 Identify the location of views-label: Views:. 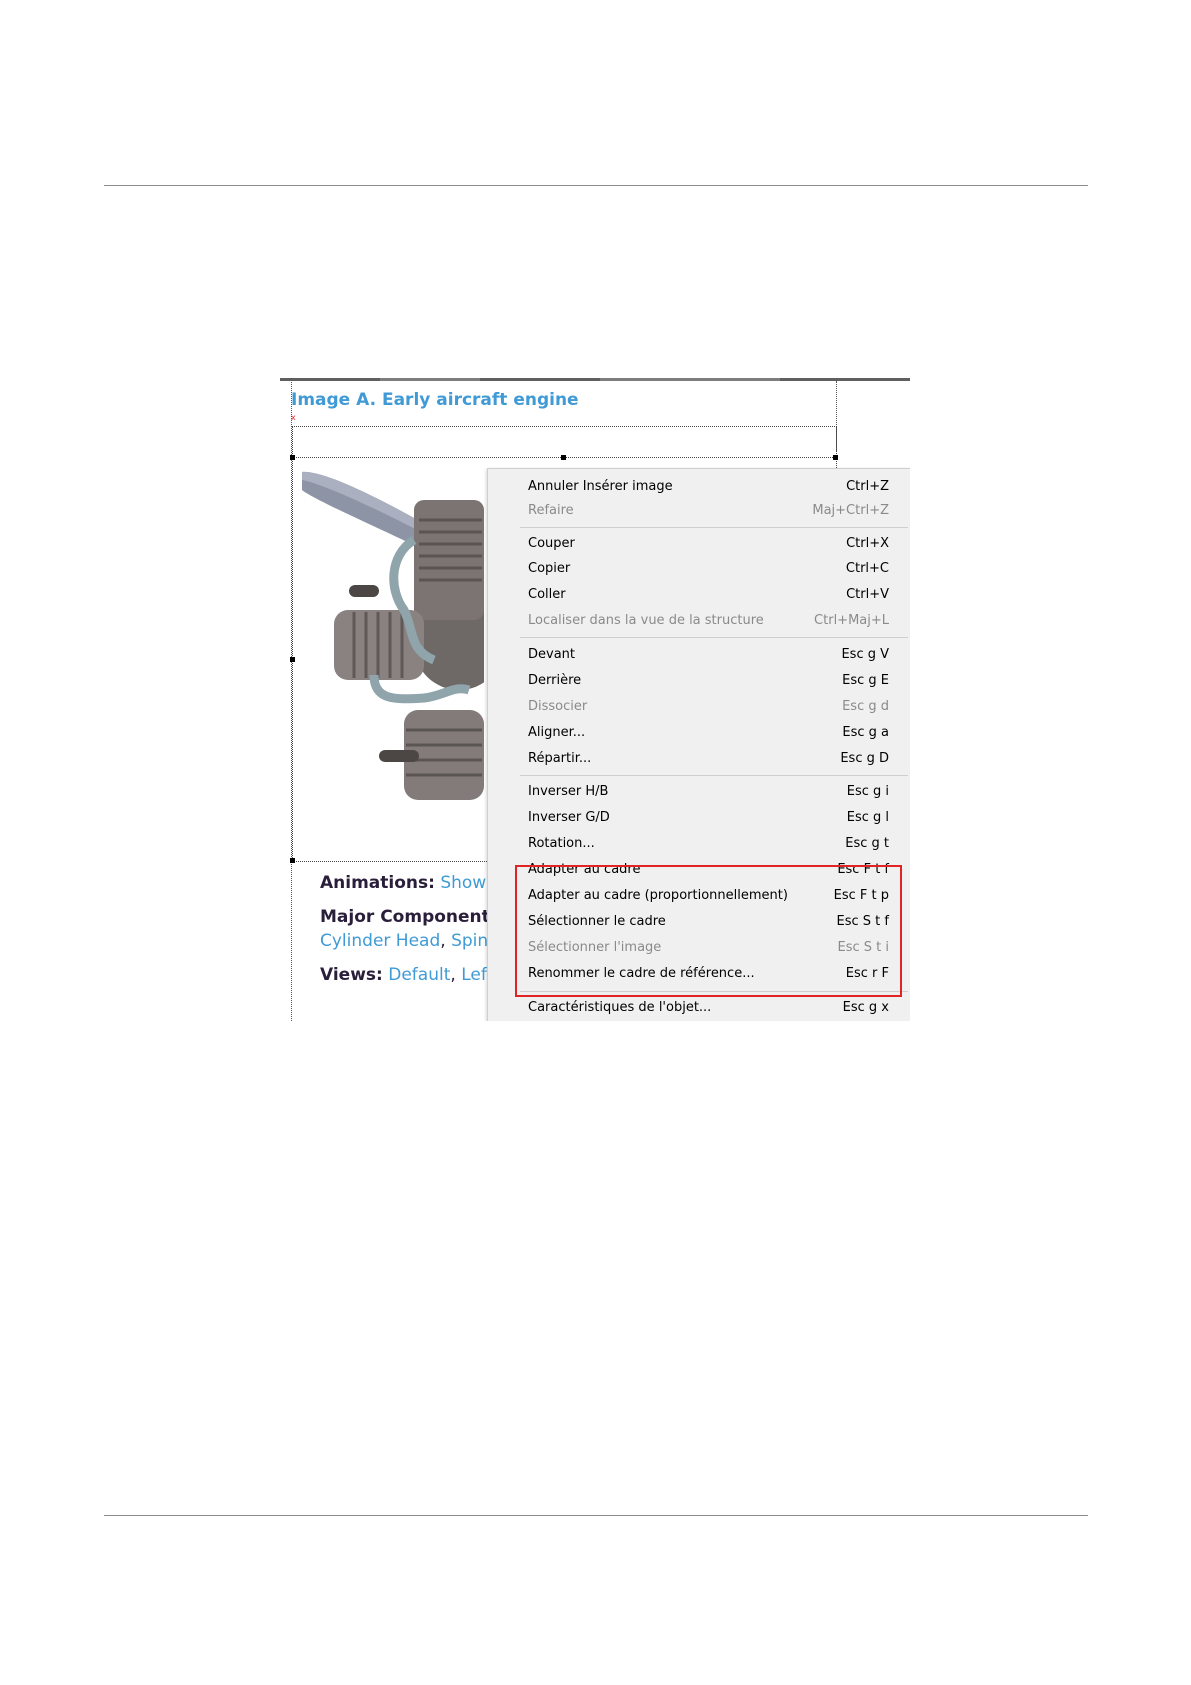
(351, 975).